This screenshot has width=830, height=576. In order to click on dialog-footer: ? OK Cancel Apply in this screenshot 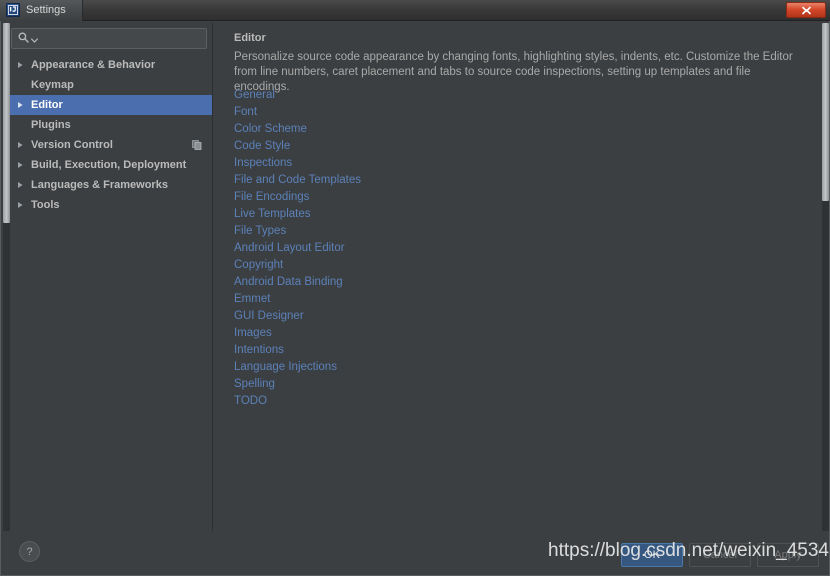, I will do `click(416, 552)`.